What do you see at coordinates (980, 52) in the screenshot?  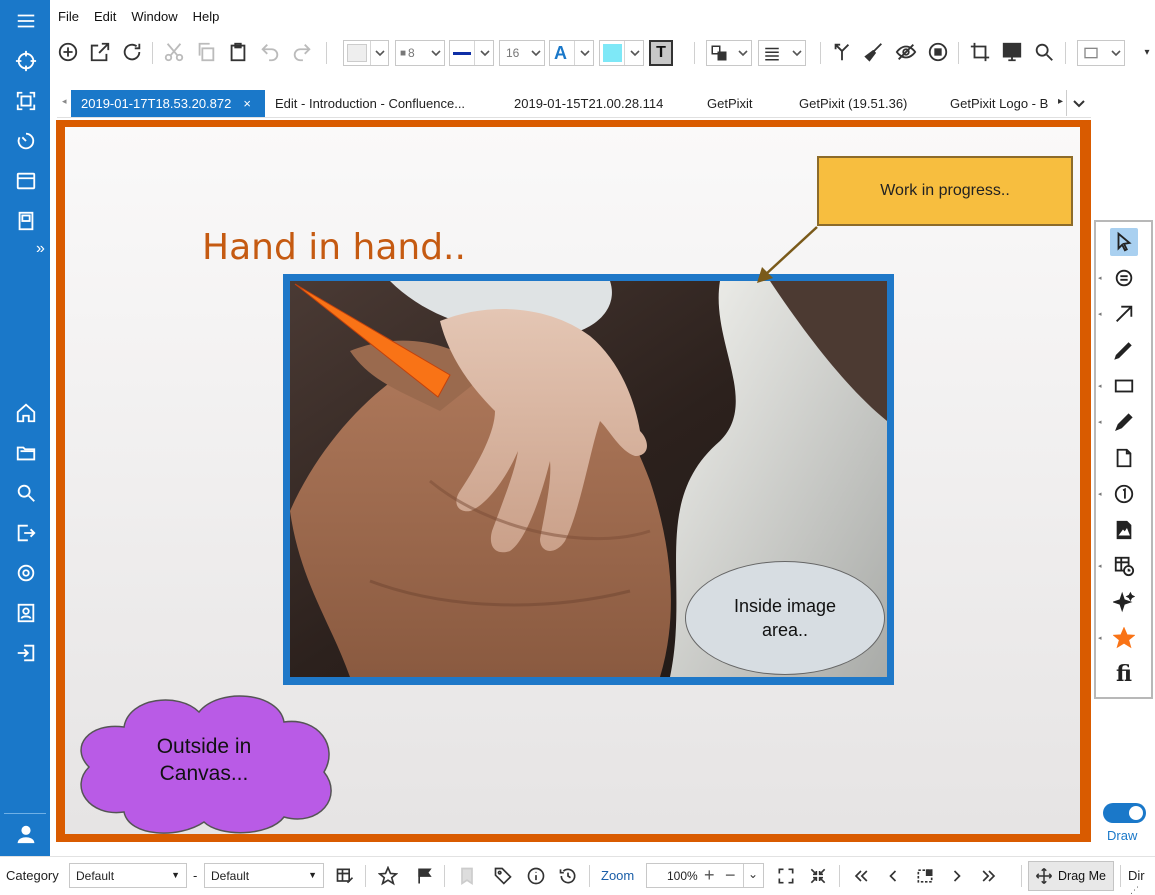 I see `crop-icon` at bounding box center [980, 52].